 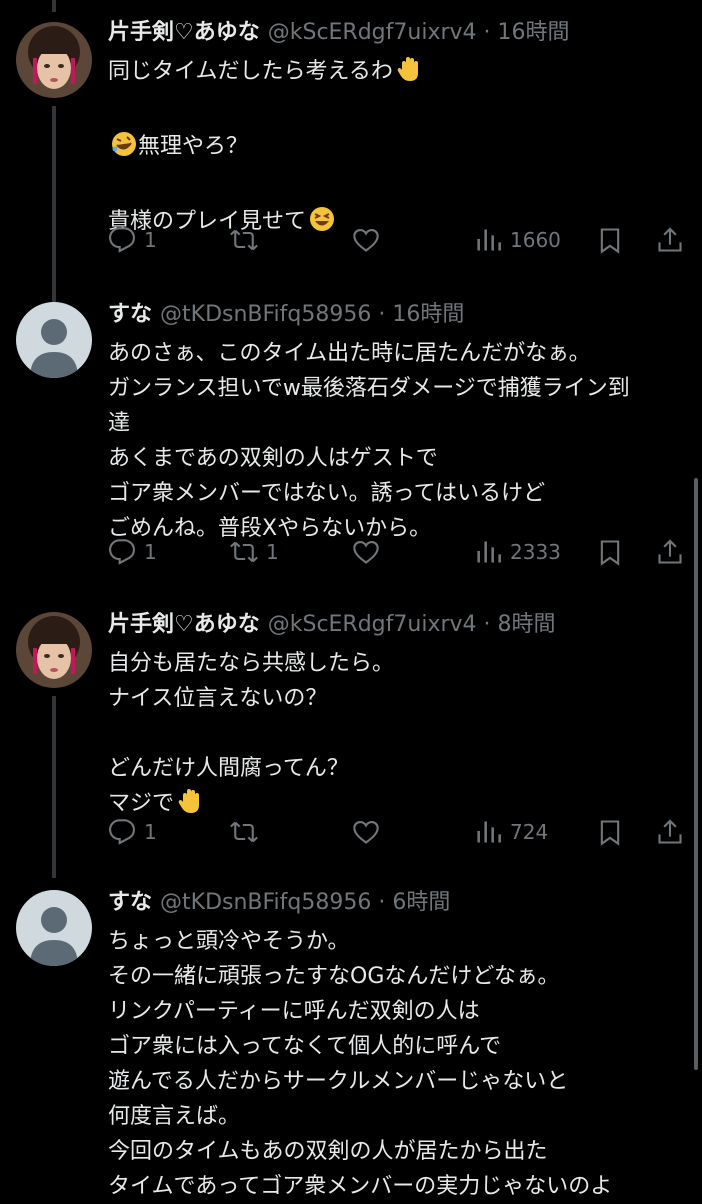 I want to click on retweet-button: 1, so click(x=254, y=552).